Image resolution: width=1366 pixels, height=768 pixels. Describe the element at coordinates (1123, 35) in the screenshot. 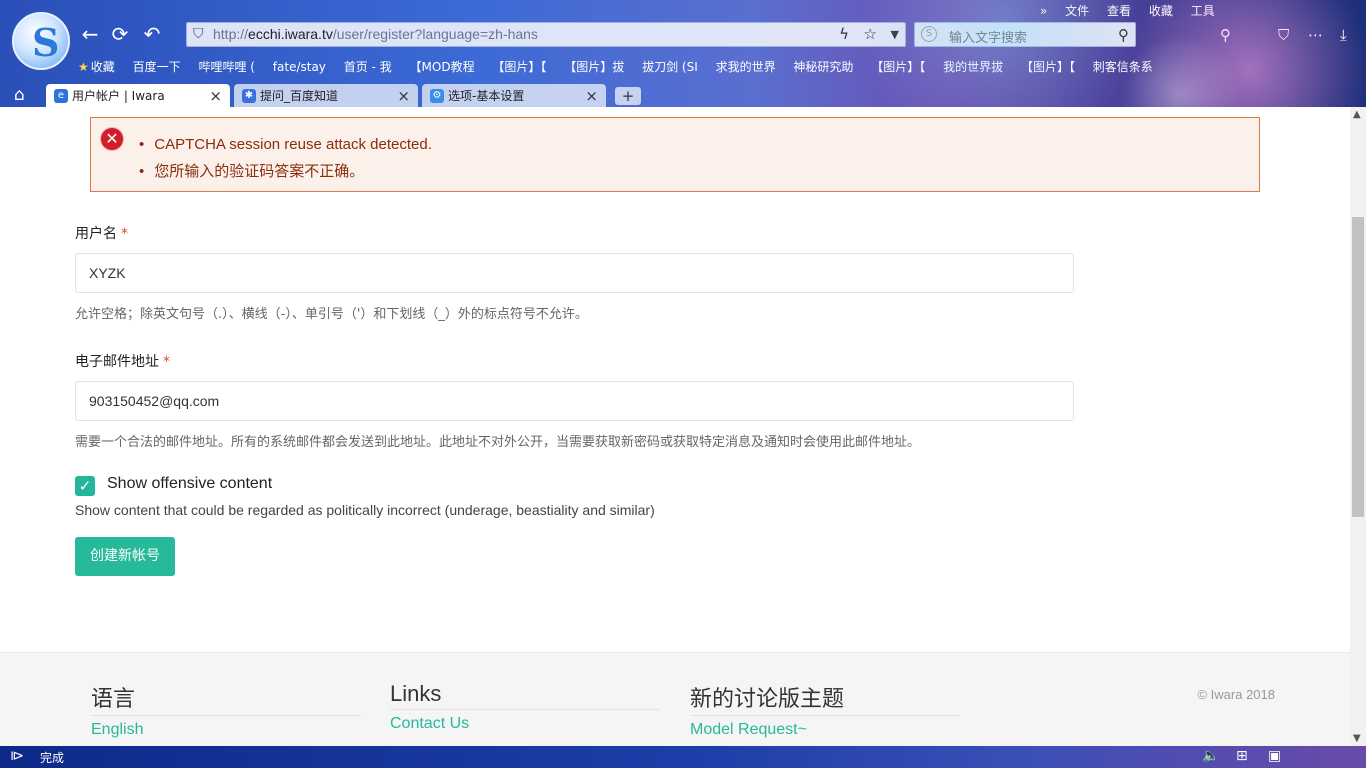

I see `search-icon: ⚲` at that location.